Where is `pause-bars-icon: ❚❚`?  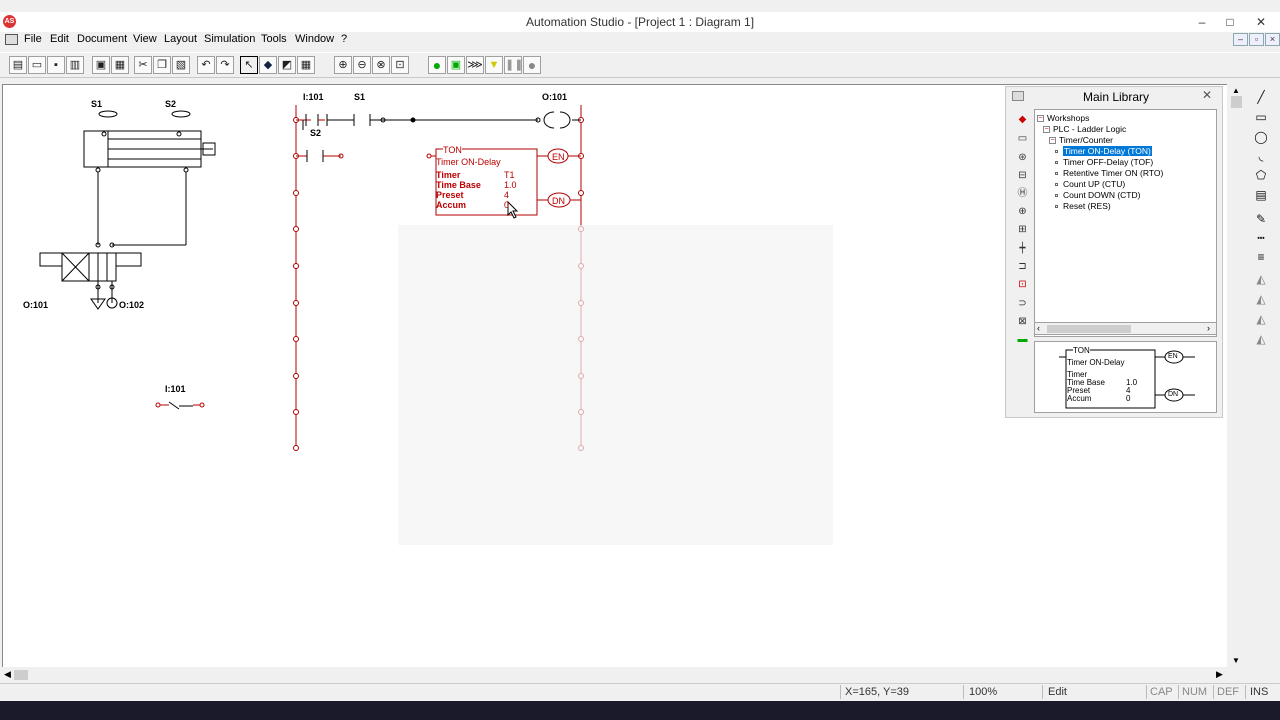 pause-bars-icon: ❚❚ is located at coordinates (513, 65).